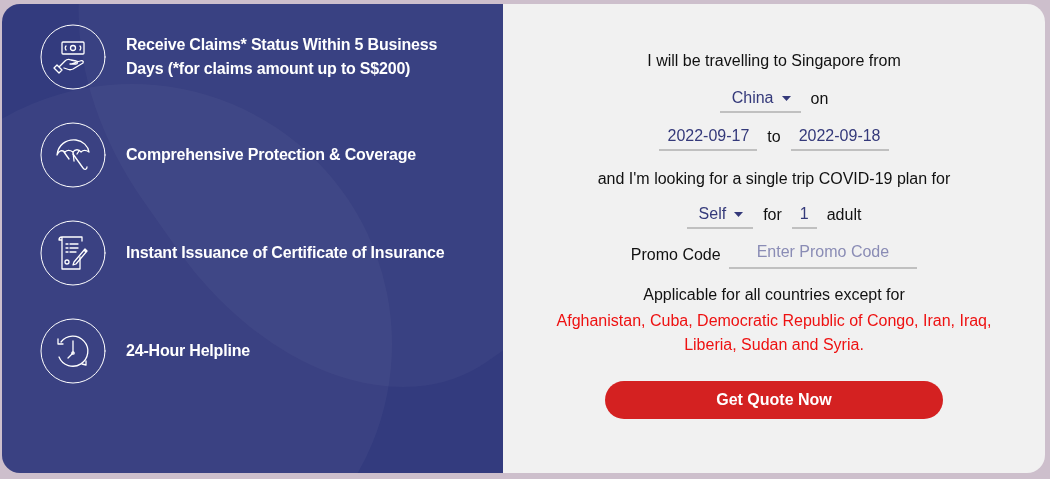 This screenshot has width=1050, height=479. What do you see at coordinates (73, 253) in the screenshot?
I see `certificate-icon` at bounding box center [73, 253].